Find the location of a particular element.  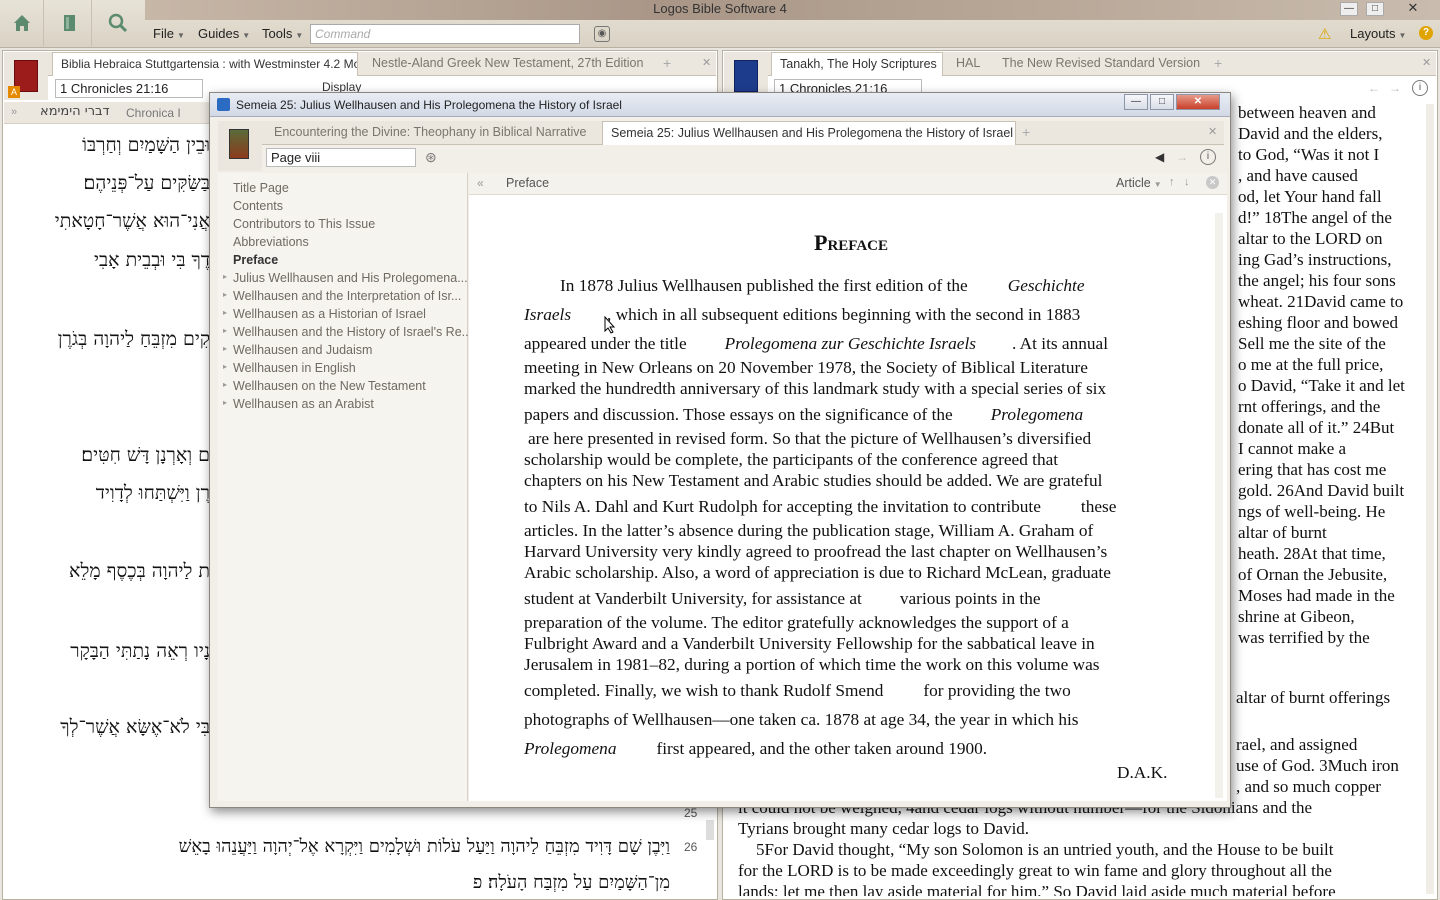

hebrew-line: וּבֵין הַשָּׁמַיִם וְחַרְבּוֹ is located at coordinates (146, 145).